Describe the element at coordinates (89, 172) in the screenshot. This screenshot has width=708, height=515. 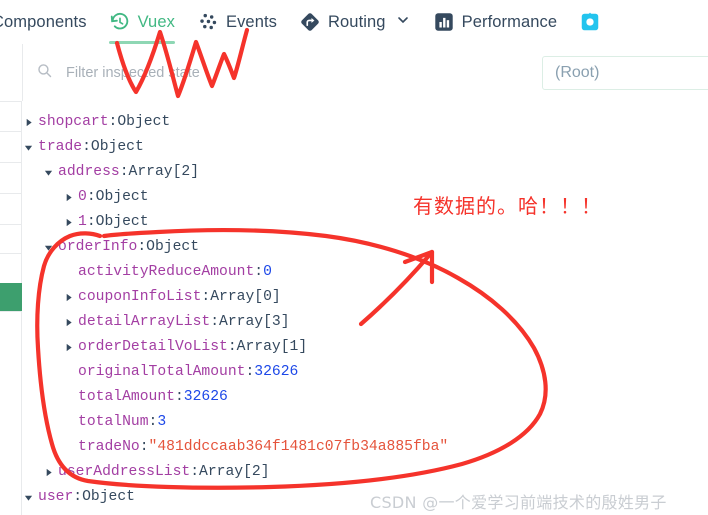
I see `state-key: address` at that location.